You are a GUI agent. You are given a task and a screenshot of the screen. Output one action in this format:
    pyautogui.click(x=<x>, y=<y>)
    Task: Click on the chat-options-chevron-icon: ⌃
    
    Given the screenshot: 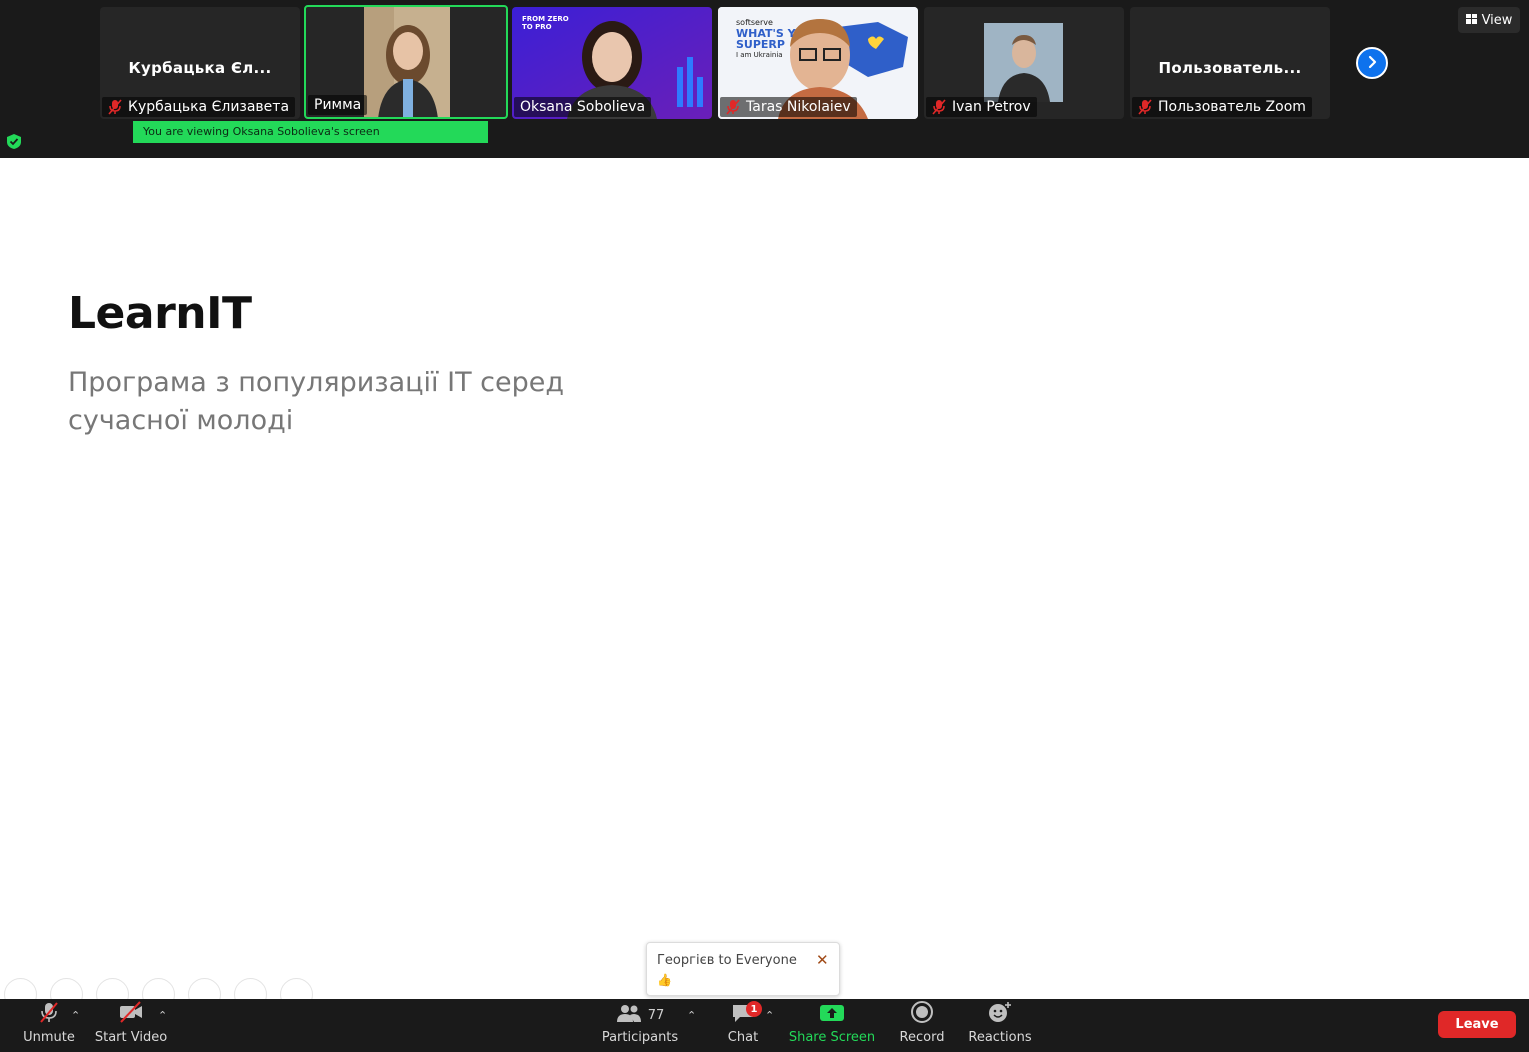 What is the action you would take?
    pyautogui.click(x=769, y=1015)
    